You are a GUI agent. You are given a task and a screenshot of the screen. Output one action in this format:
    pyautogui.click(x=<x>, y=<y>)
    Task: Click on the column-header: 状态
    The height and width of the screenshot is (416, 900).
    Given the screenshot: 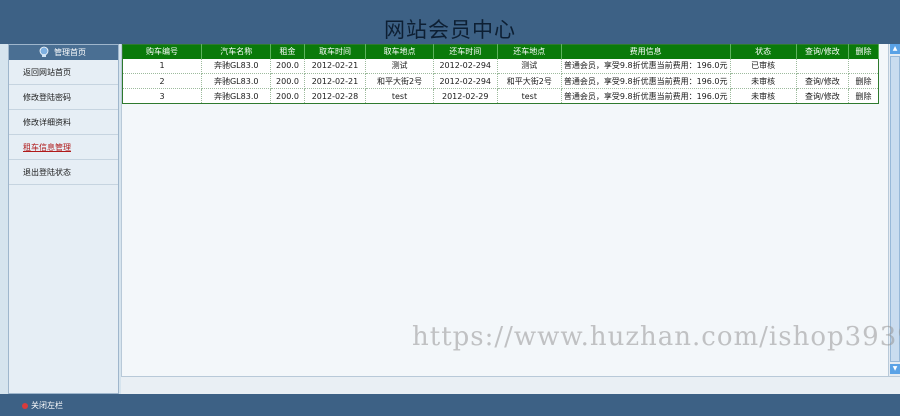 What is the action you would take?
    pyautogui.click(x=763, y=51)
    